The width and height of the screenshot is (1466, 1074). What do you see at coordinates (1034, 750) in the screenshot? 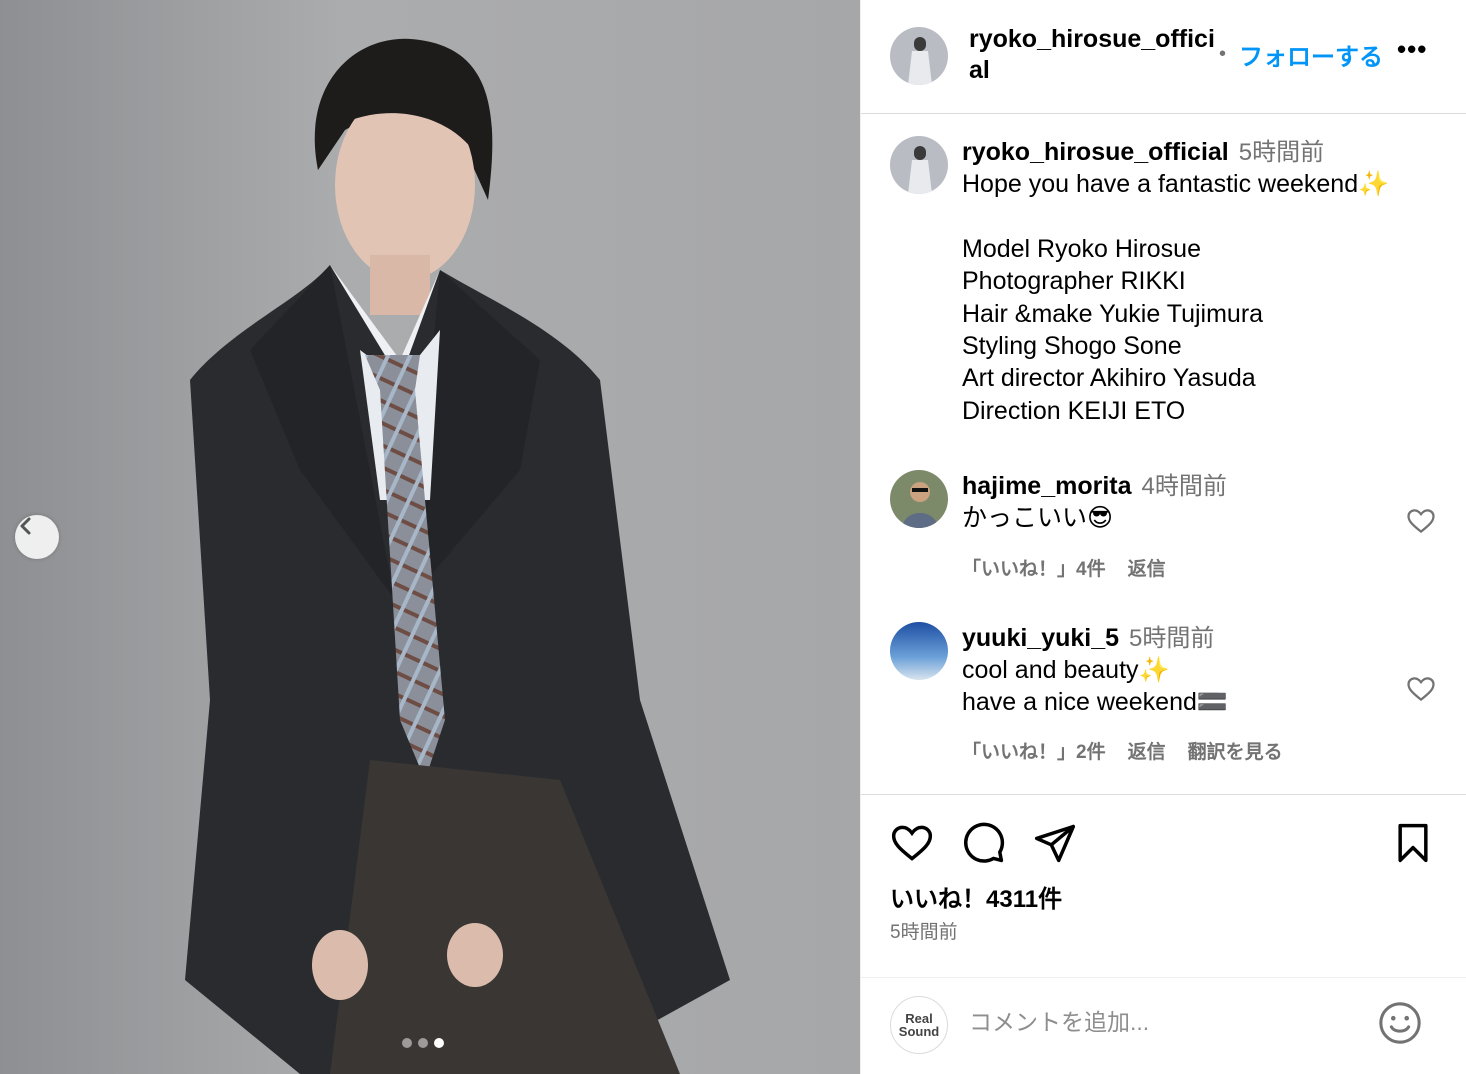
I see `comment-likes-link: 「いいね！」2件` at bounding box center [1034, 750].